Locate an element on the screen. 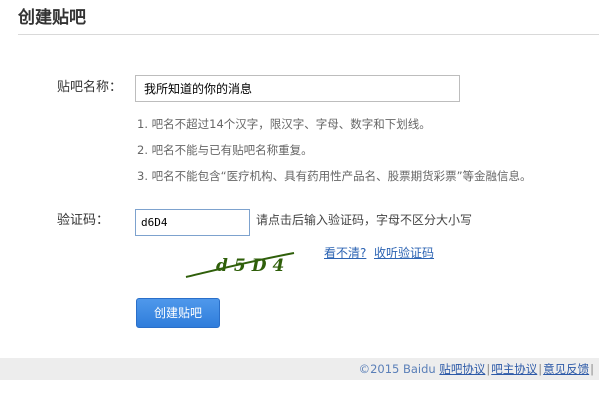 The image size is (599, 400). captcha-glyphs: d5D4 is located at coordinates (253, 266).